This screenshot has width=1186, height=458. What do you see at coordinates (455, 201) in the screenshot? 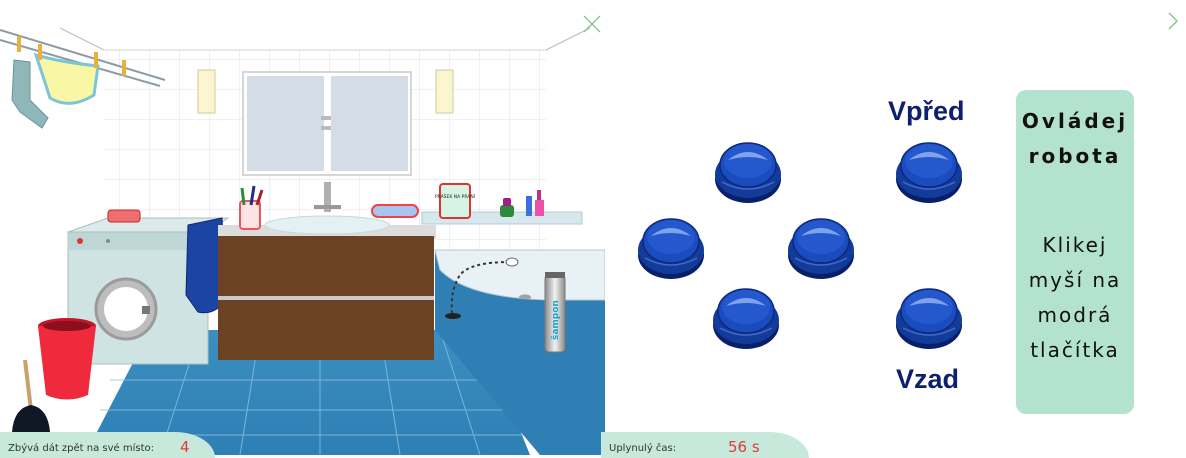
I see `washing-powder-box: PRÁŠEK NA PRANÍ` at bounding box center [455, 201].